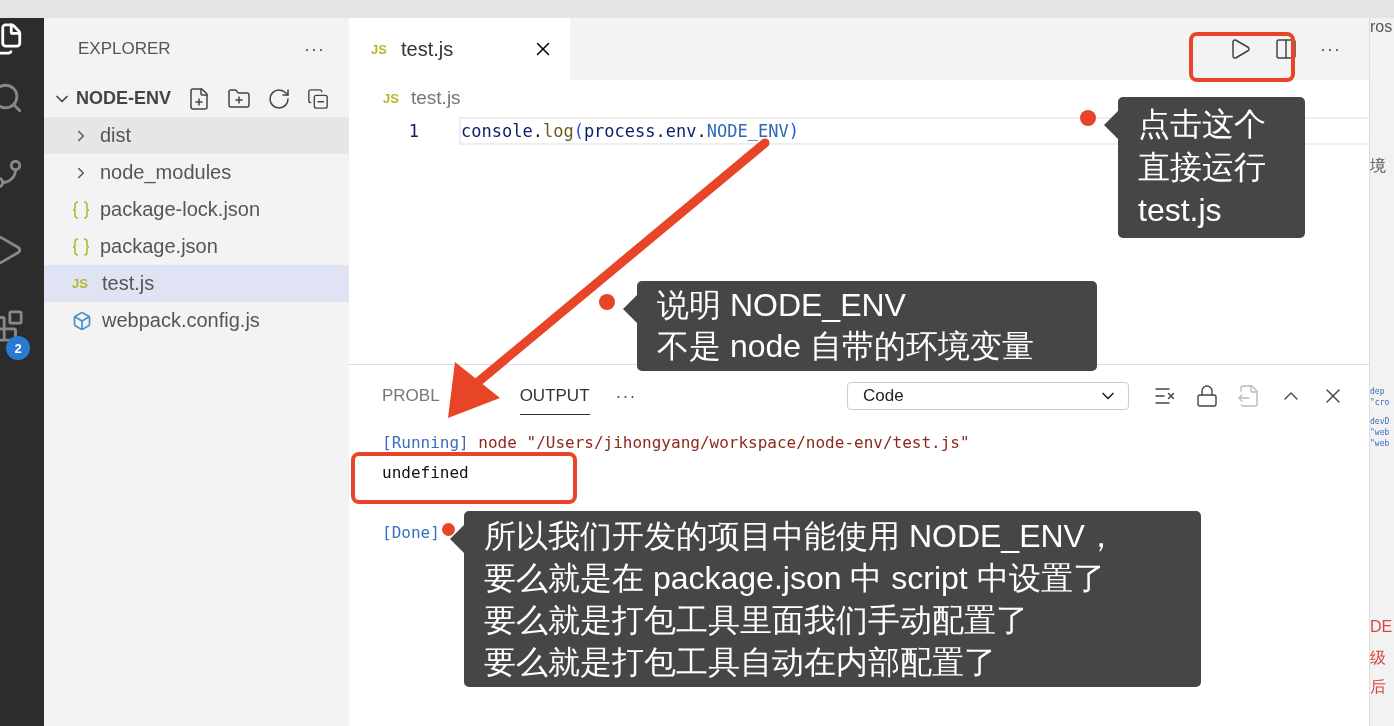  I want to click on file-tree-item: webpack.config.js, so click(196, 320).